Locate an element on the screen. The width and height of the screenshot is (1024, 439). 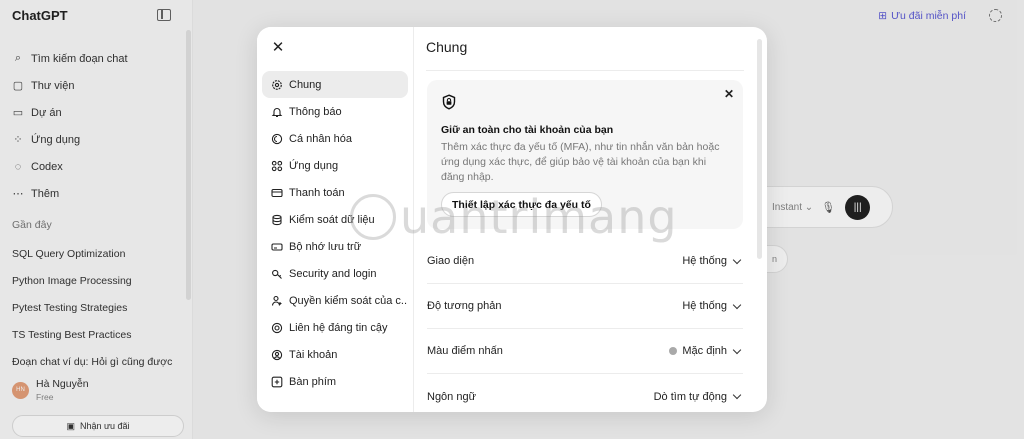
tab-label: Chung is located at coordinates (305, 84).